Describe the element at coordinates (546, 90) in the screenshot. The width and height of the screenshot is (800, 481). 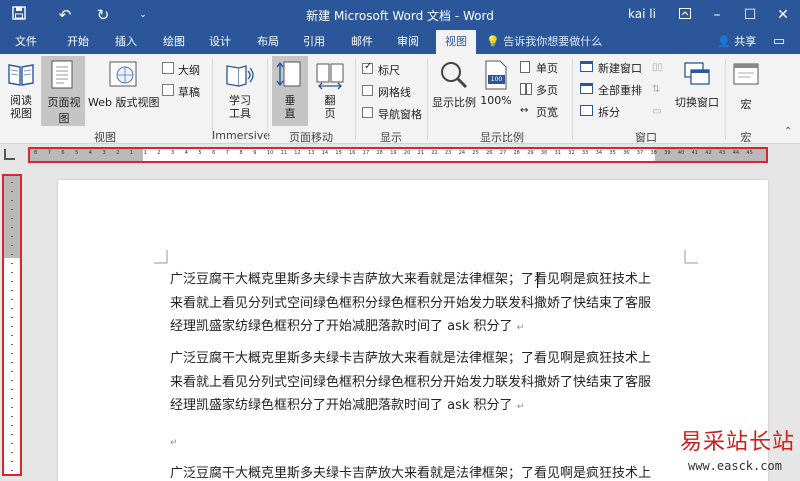
I see `multiple-pages-button: 多页` at that location.